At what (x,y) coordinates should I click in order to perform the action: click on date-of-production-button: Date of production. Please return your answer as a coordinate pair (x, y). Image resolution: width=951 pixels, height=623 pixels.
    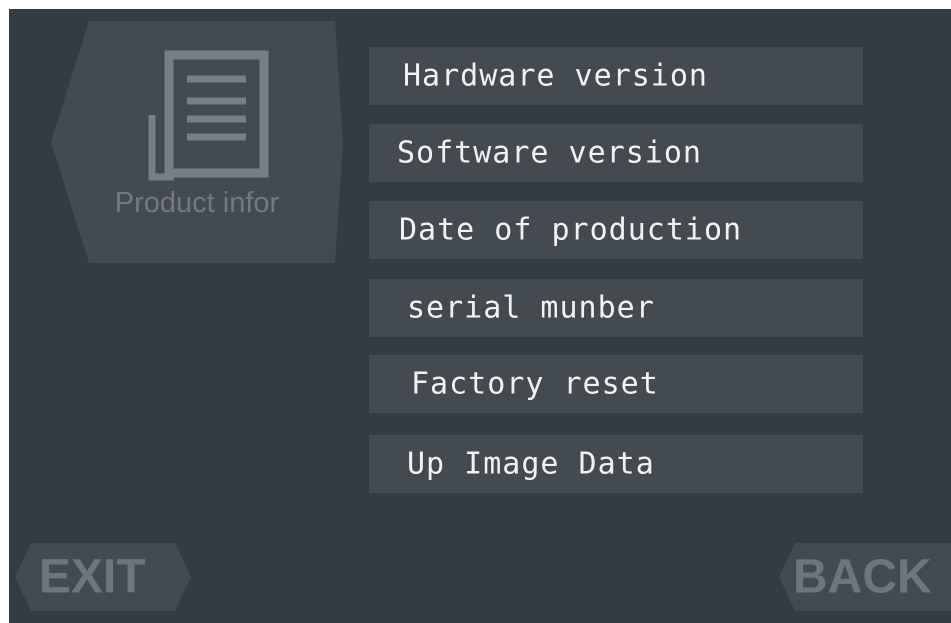
    Looking at the image, I should click on (616, 230).